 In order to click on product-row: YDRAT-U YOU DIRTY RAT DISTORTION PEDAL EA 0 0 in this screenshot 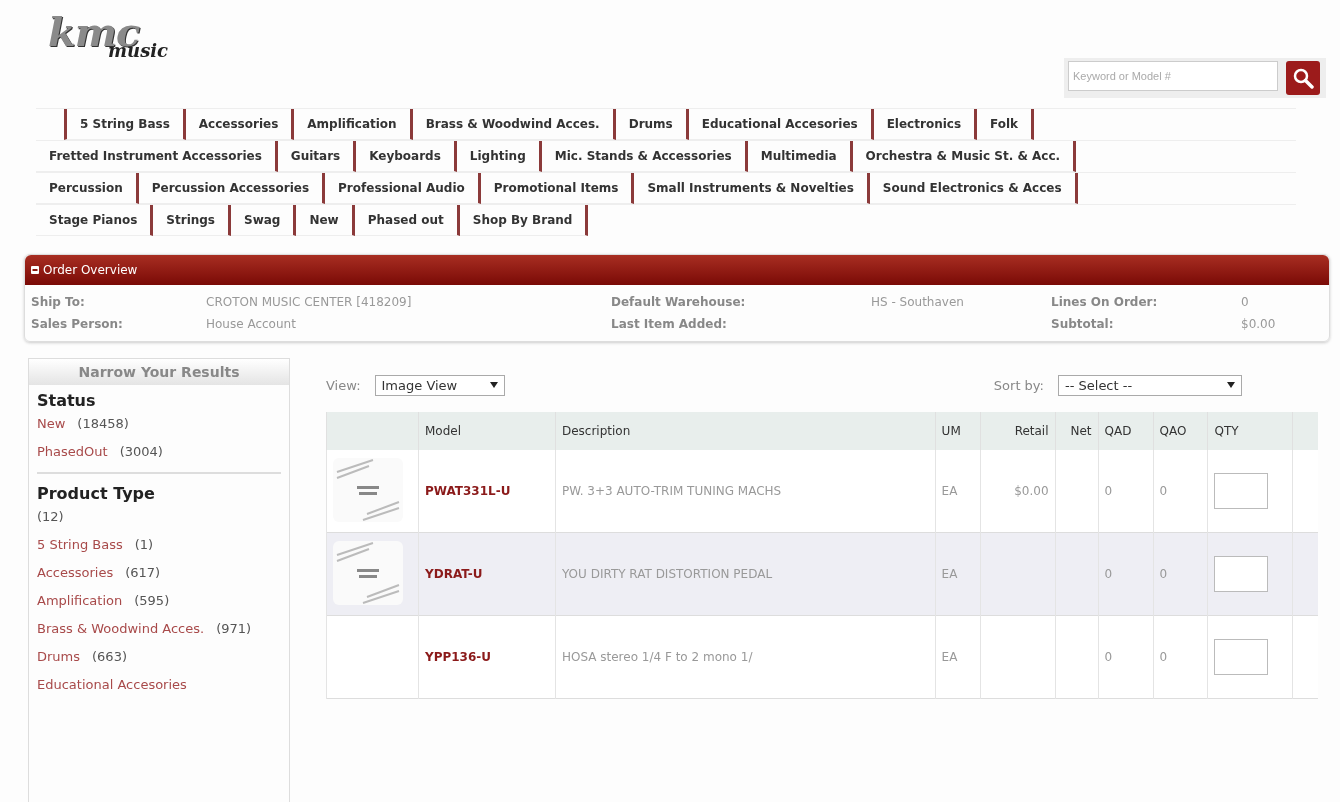, I will do `click(822, 574)`.